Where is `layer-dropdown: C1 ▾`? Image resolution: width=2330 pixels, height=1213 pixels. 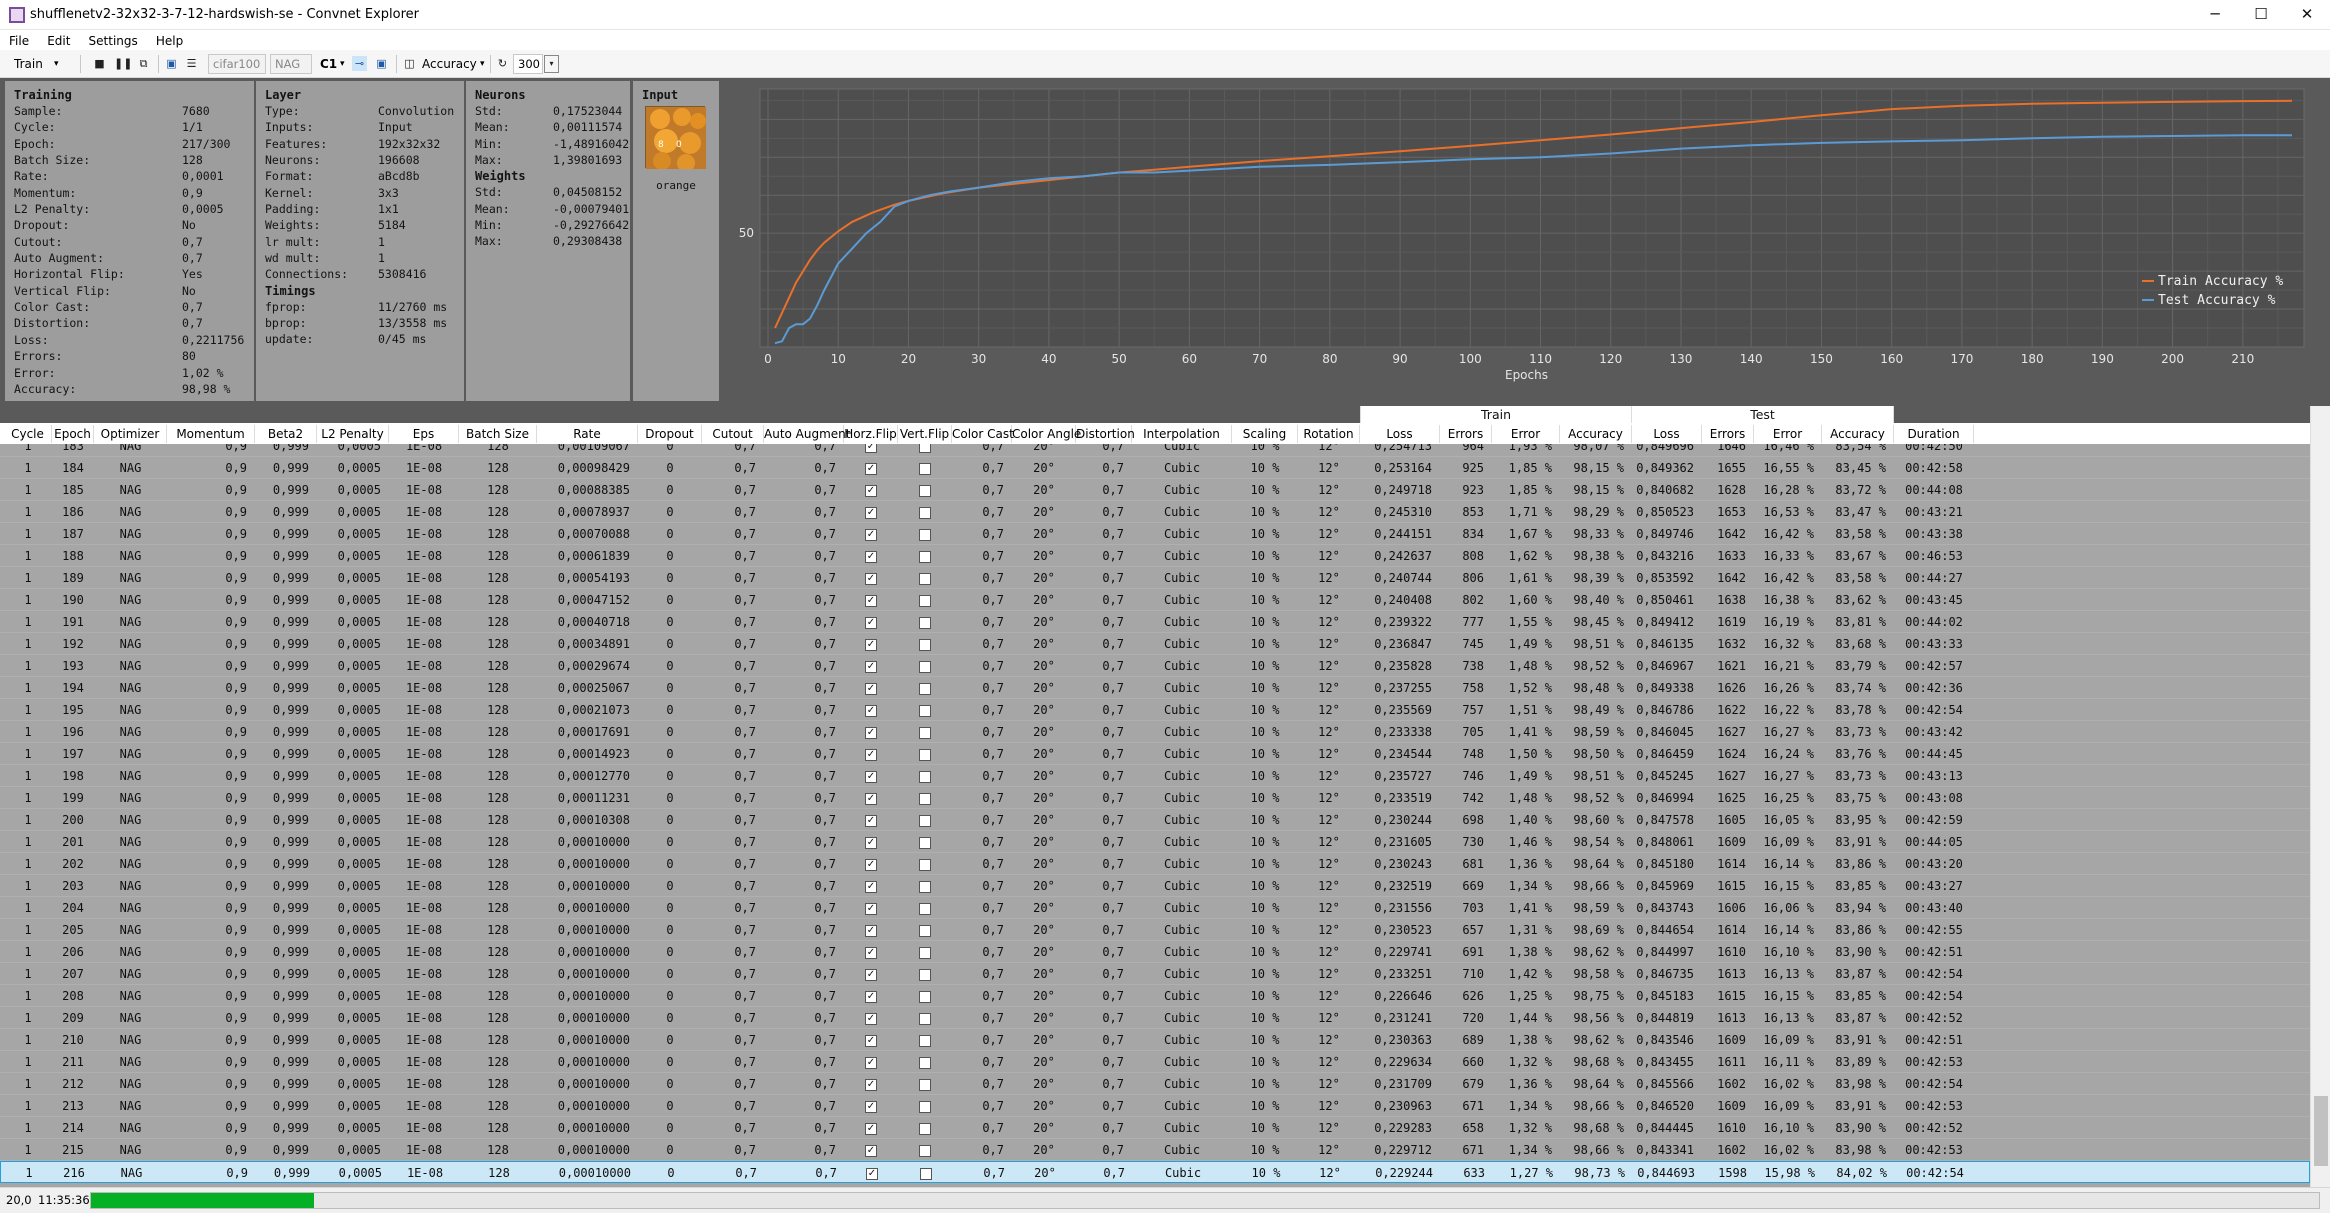
layer-dropdown: C1 ▾ is located at coordinates (335, 64).